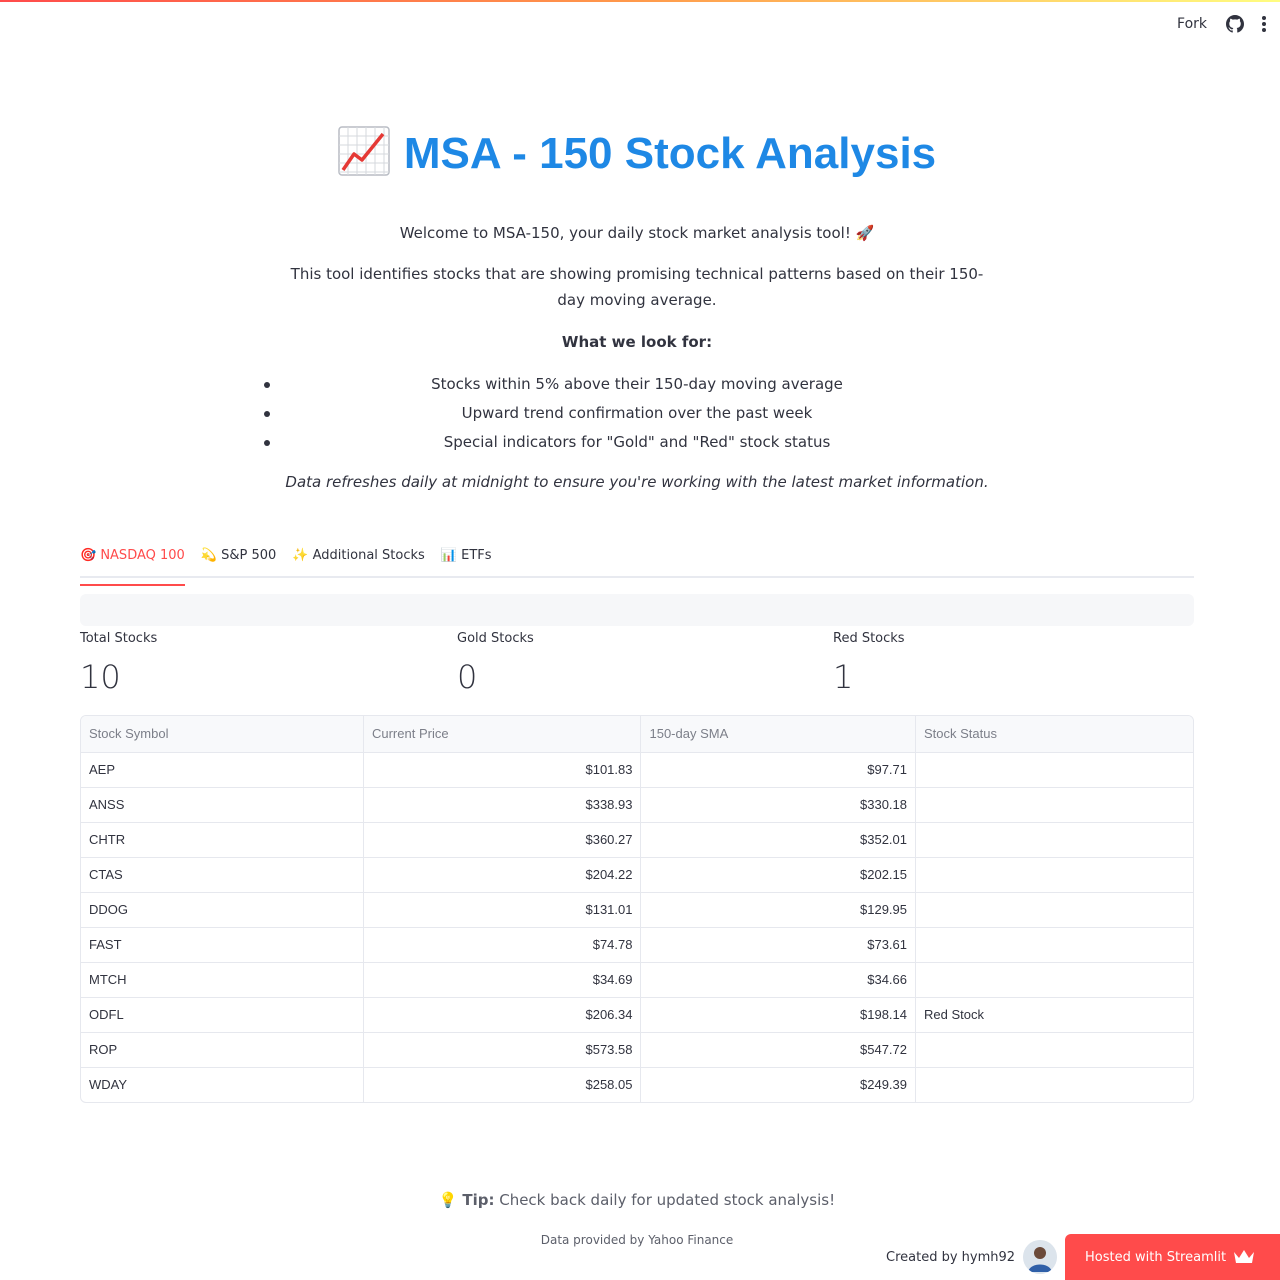 This screenshot has height=1280, width=1280. What do you see at coordinates (222, 910) in the screenshot?
I see `cell-symbol: DDOG` at bounding box center [222, 910].